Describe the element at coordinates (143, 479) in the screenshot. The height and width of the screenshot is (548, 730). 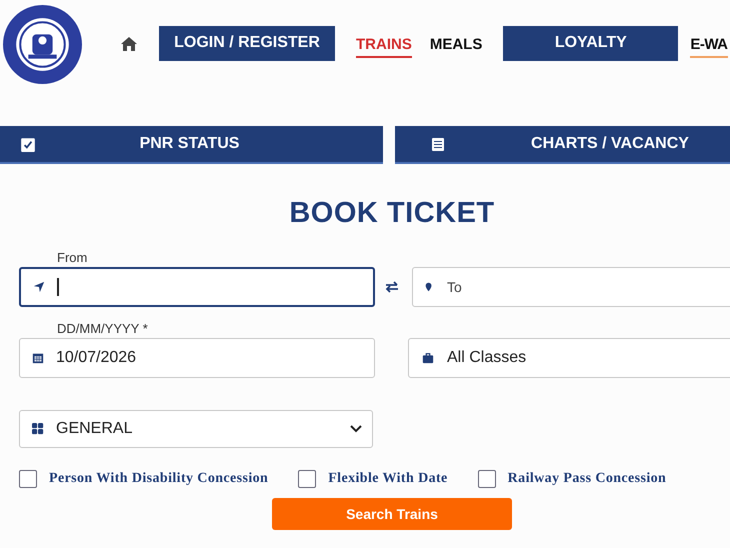
I see `option-checkbox: Person With Disability Concession` at that location.